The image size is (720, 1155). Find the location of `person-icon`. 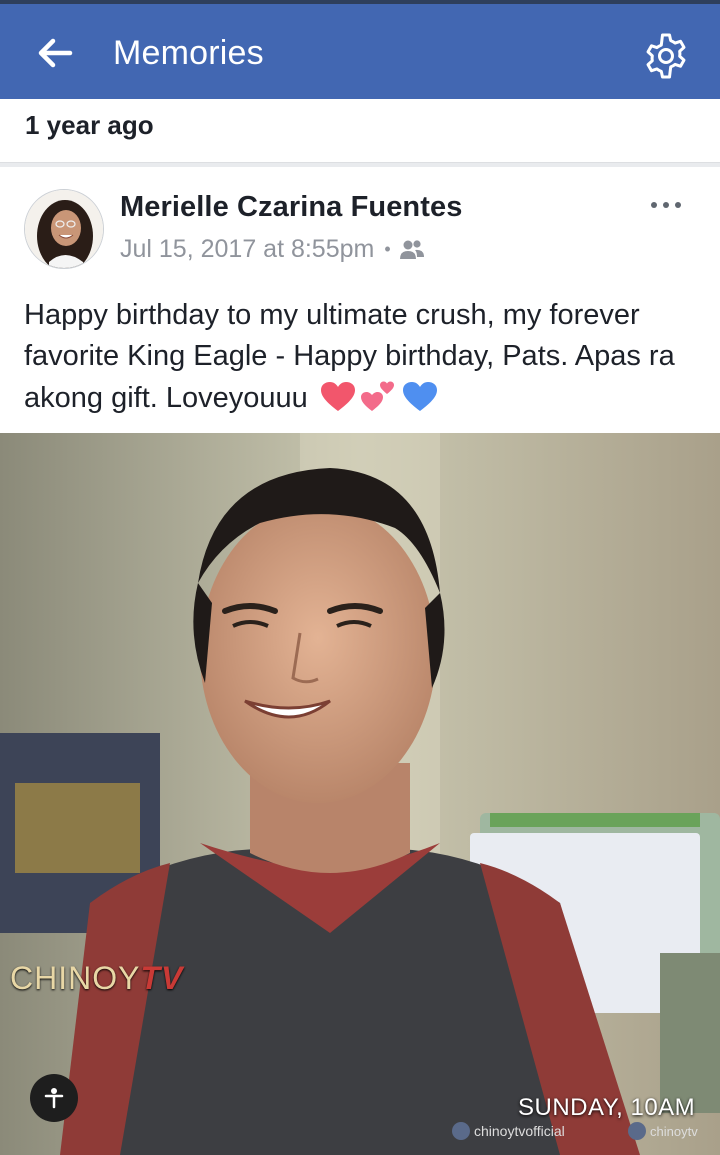

person-icon is located at coordinates (54, 1098).